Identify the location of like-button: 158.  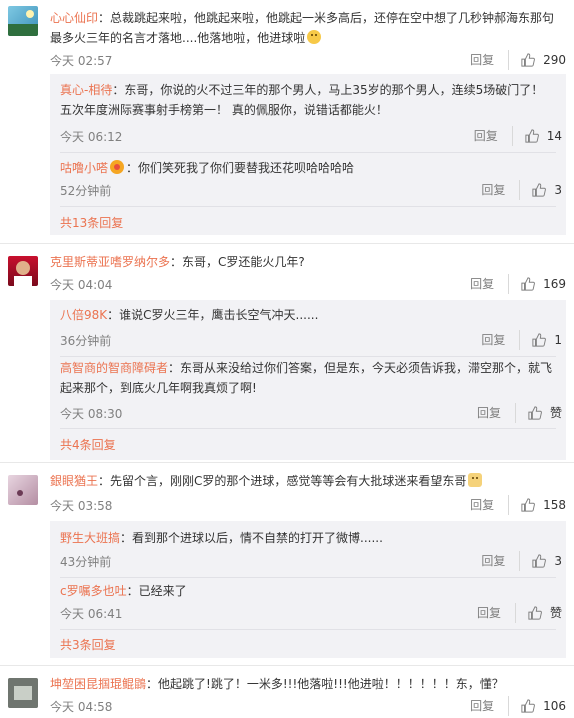
(537, 505).